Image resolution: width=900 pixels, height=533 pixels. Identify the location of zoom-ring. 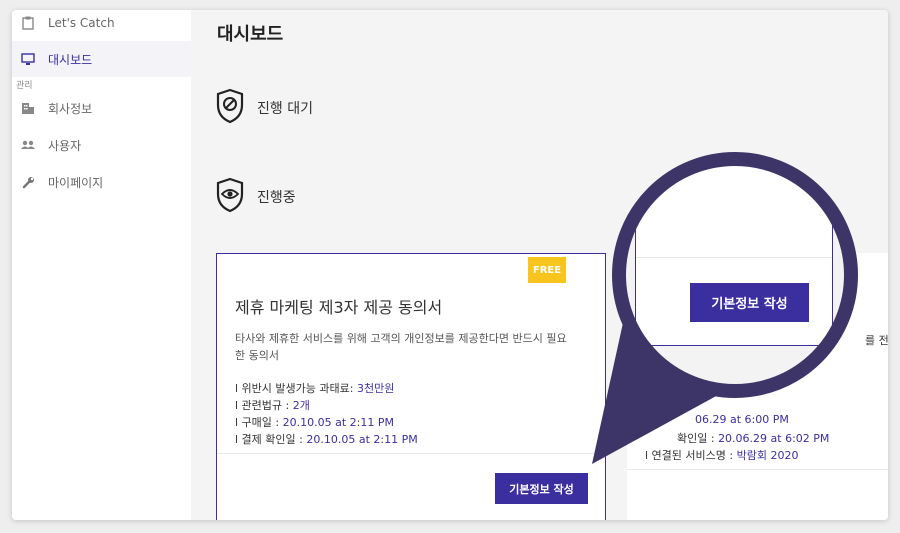
(735, 275).